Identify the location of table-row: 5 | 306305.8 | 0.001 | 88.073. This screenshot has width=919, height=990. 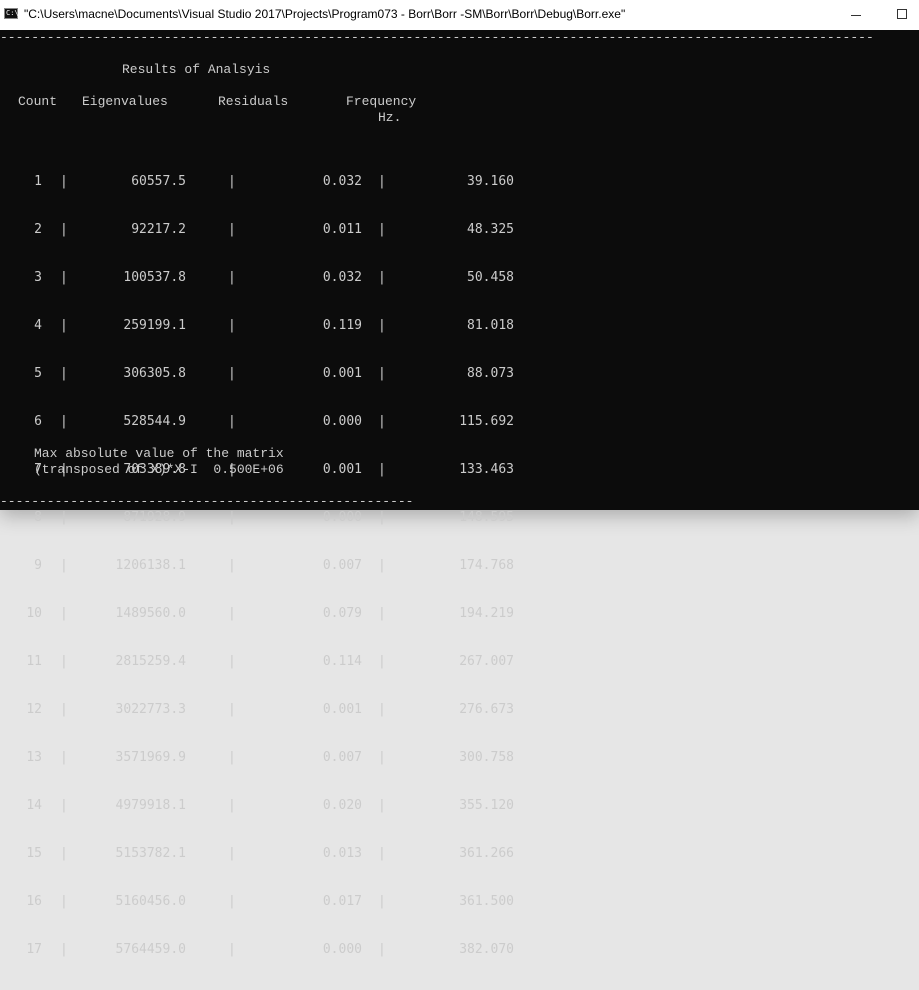
(459, 374).